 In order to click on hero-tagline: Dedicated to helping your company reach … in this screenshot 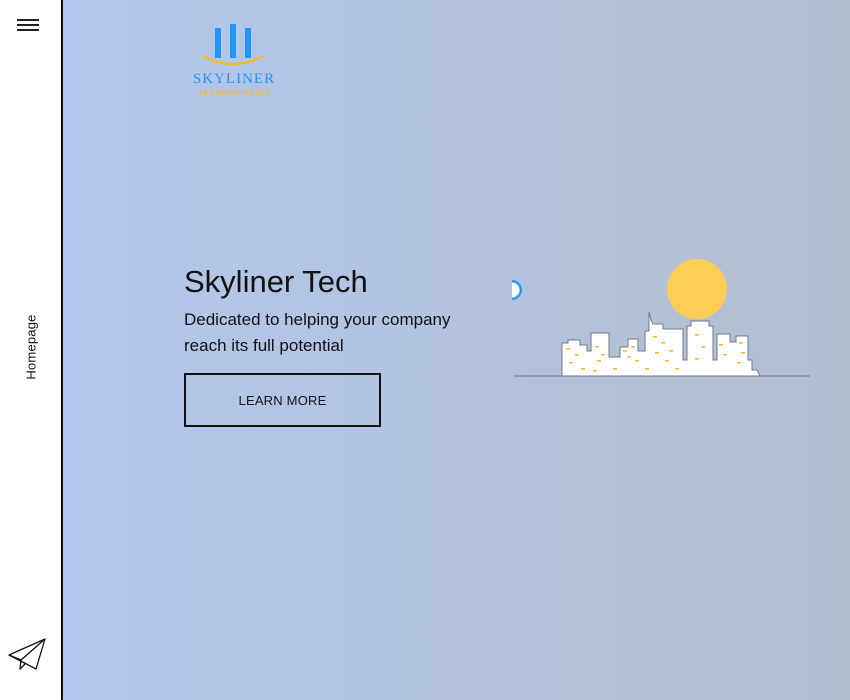, I will do `click(317, 332)`.